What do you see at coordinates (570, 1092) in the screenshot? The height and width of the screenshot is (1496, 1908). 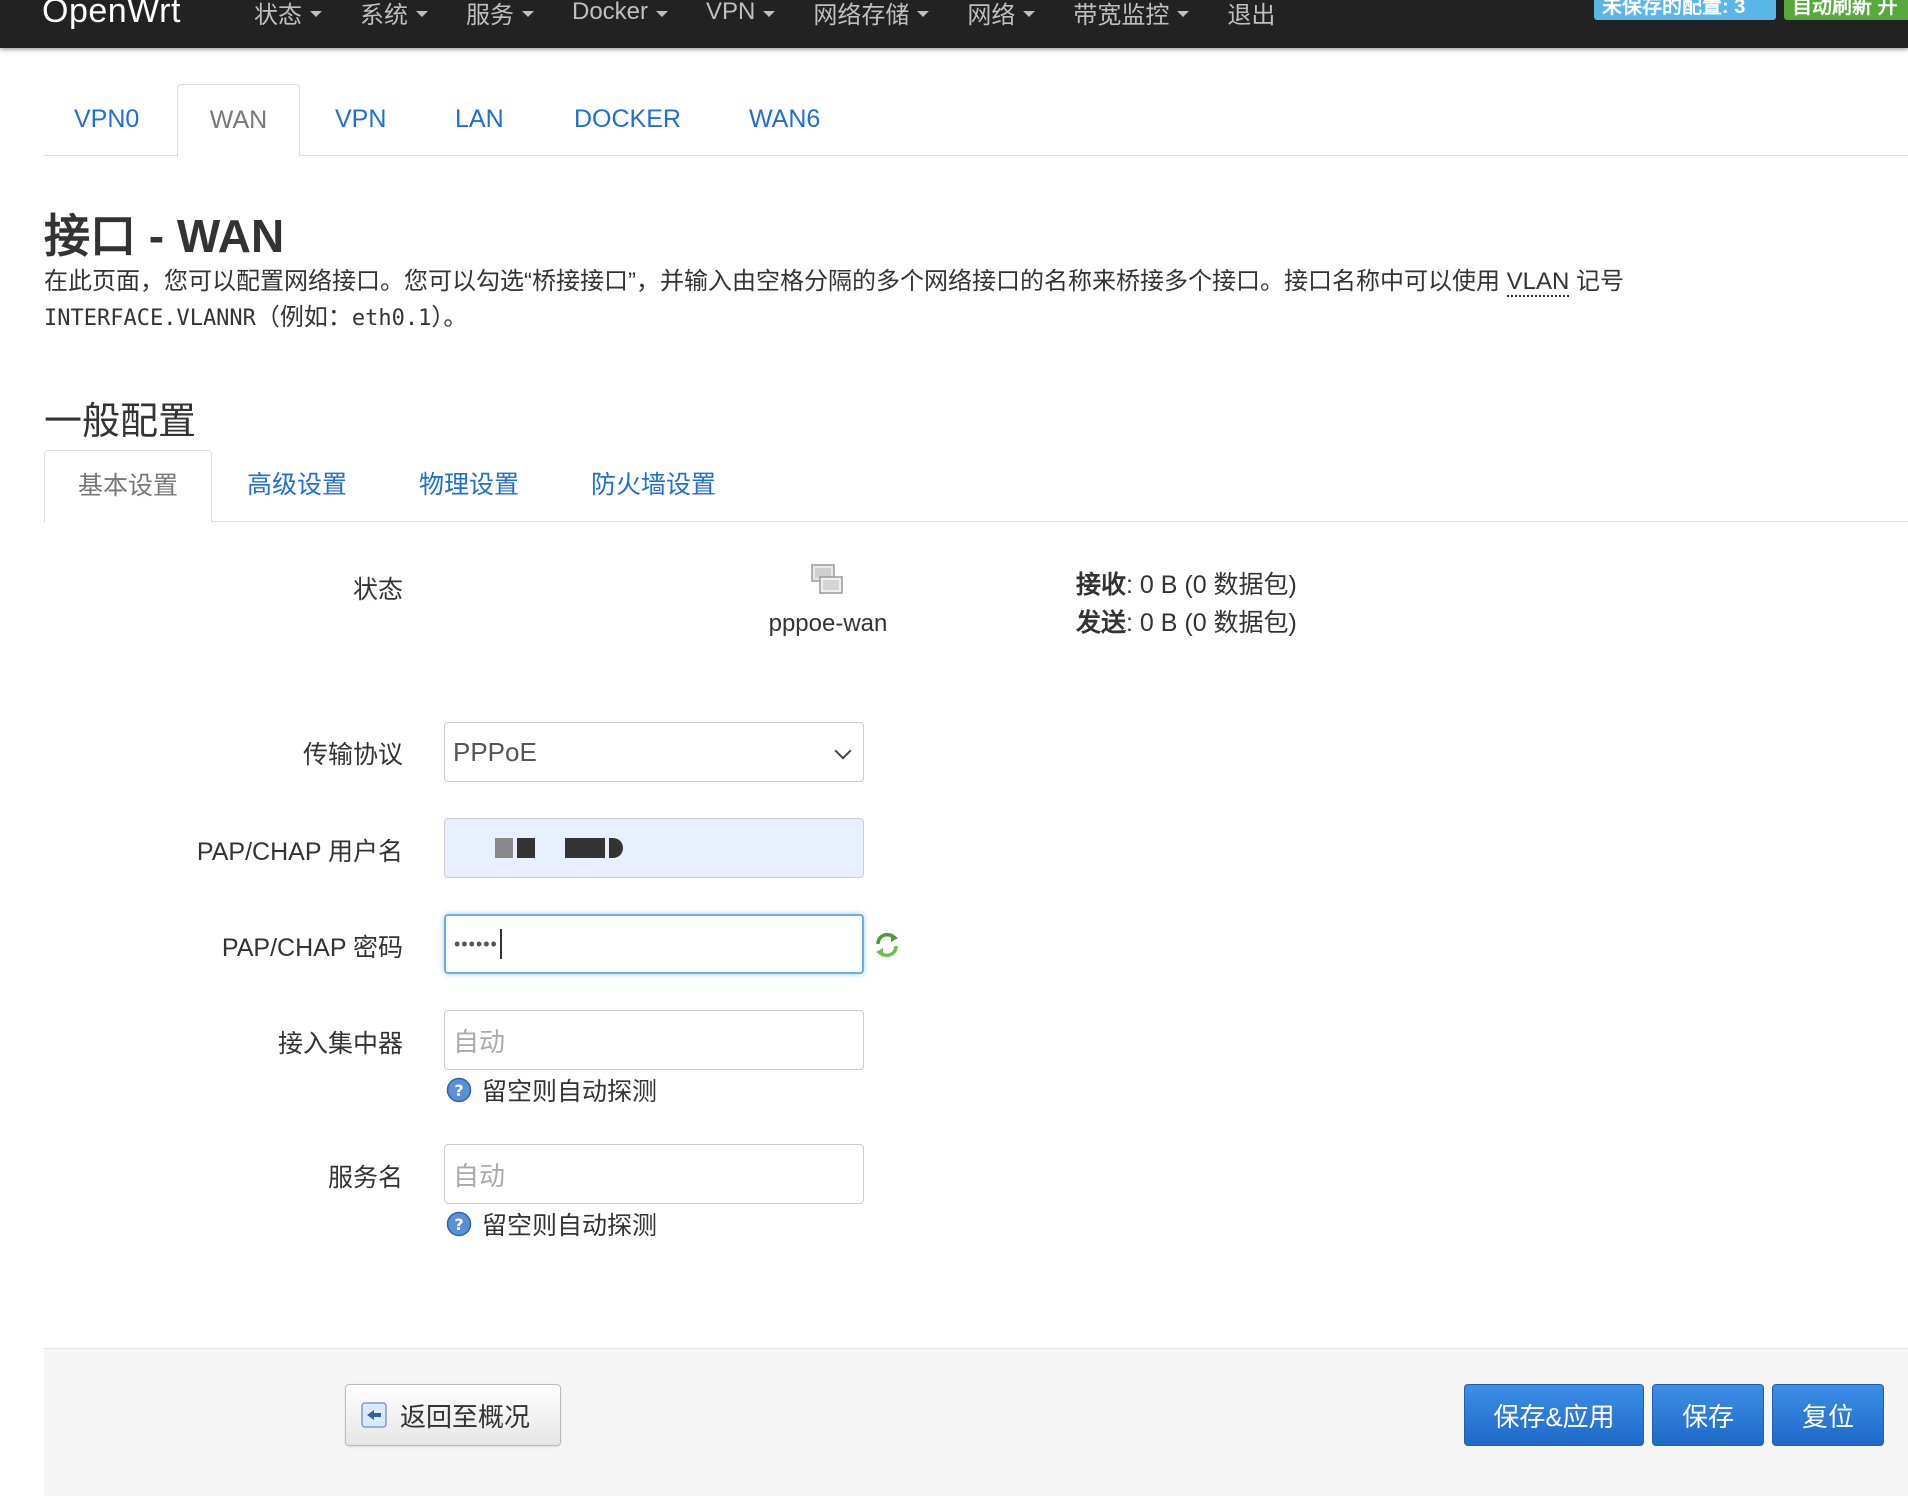 I see `ac-help-text: 留空则自动探测` at bounding box center [570, 1092].